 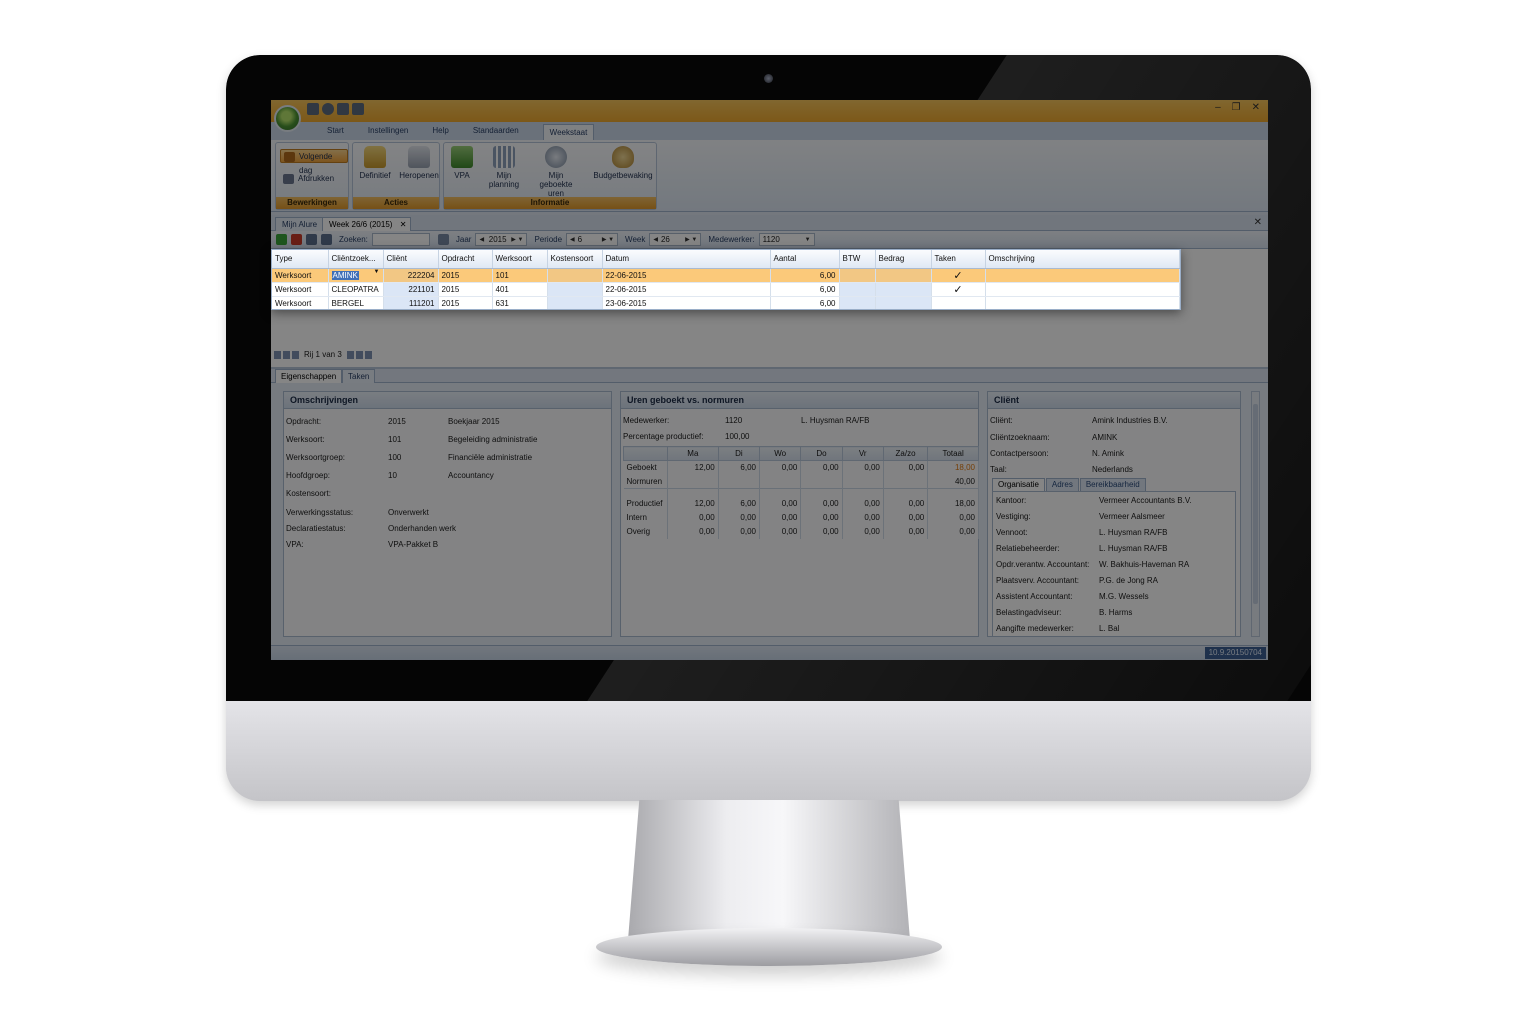 What do you see at coordinates (465, 259) in the screenshot?
I see `column-header: Opdracht` at bounding box center [465, 259].